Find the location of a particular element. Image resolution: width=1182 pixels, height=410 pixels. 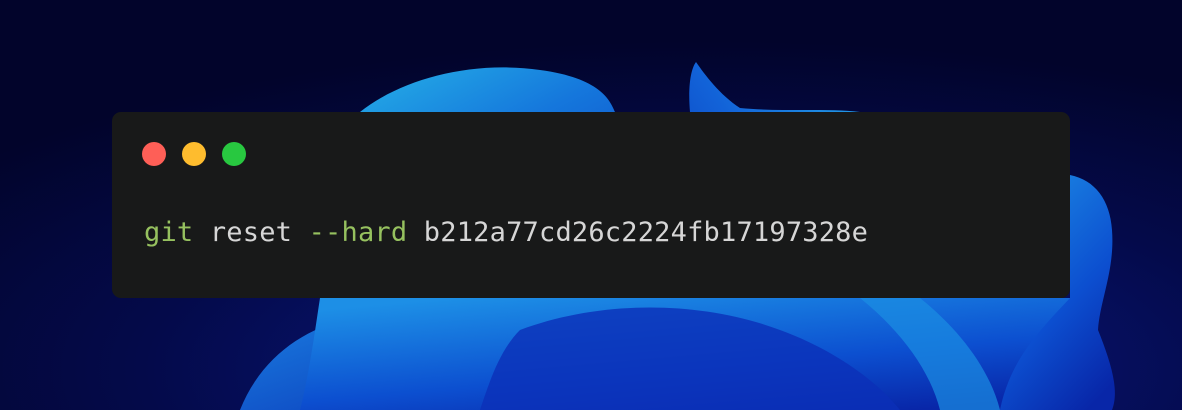

window-controls is located at coordinates (194, 154).